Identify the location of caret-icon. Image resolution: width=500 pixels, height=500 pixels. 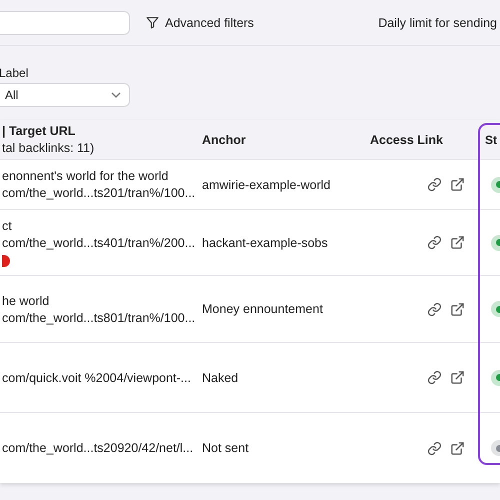
(116, 95).